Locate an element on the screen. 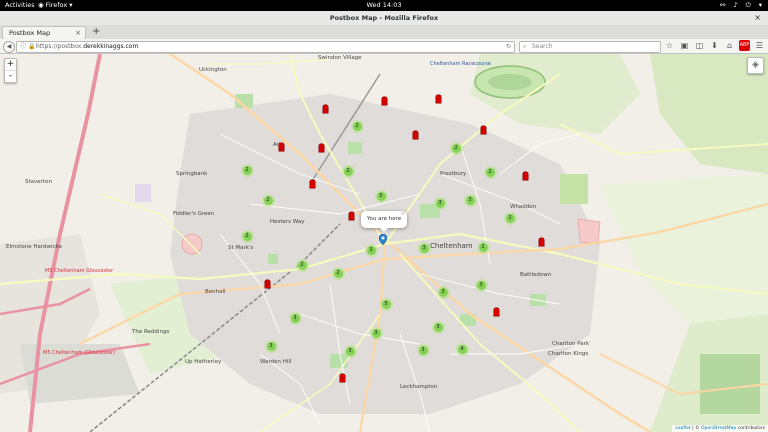 This screenshot has height=432, width=768. url-text: https://postbox.derekkinaggs.com is located at coordinates (87, 47).